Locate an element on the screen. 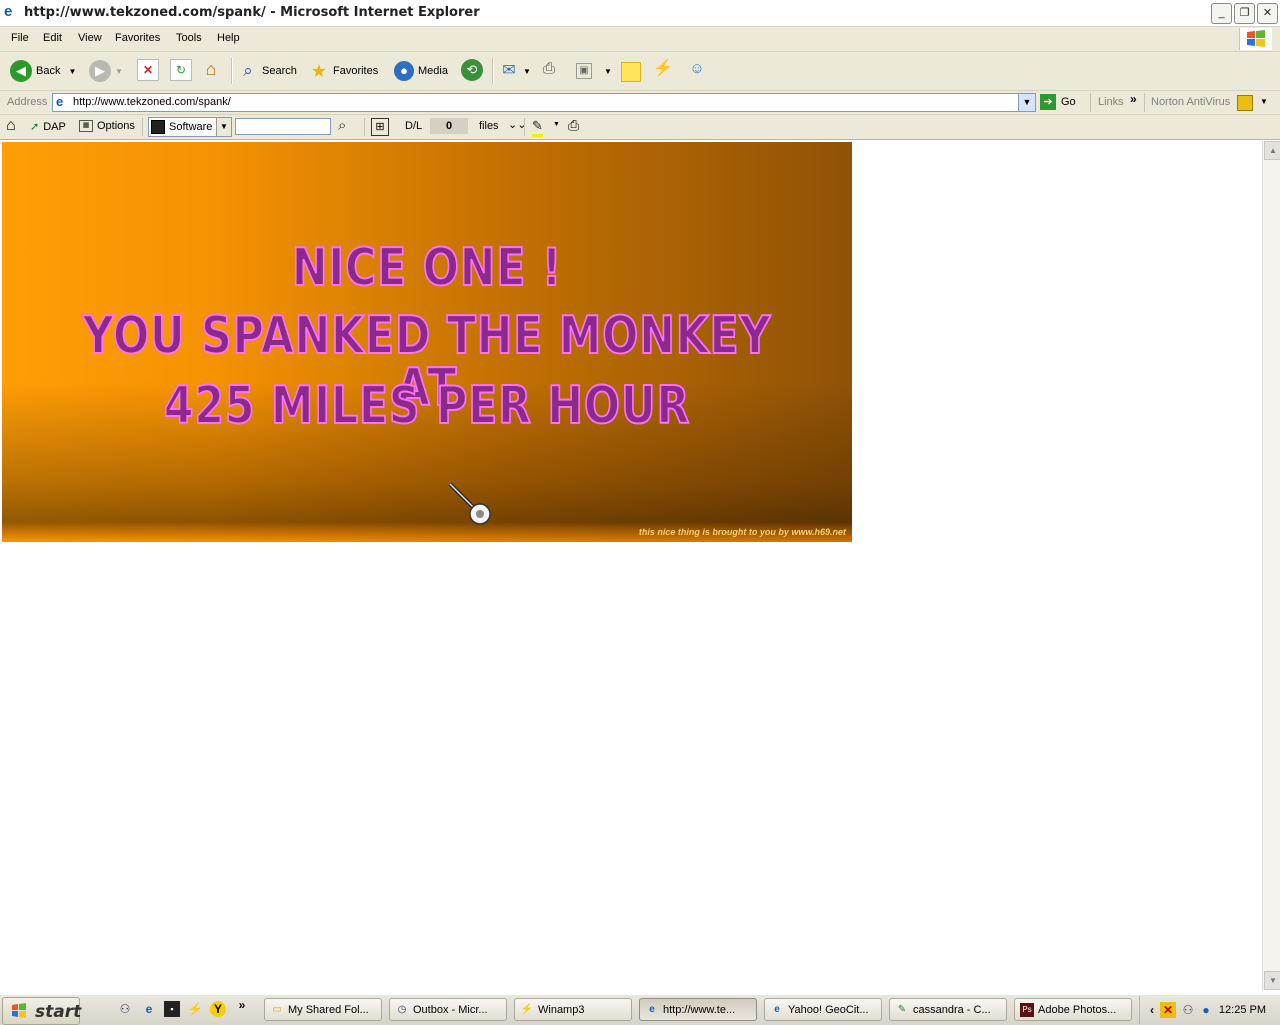 This screenshot has height=1025, width=1280. note-icon is located at coordinates (631, 72).